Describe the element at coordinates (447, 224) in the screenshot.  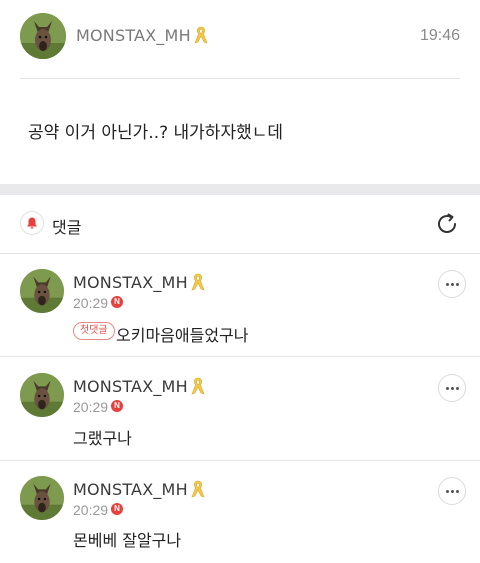
I see `refresh-icon` at that location.